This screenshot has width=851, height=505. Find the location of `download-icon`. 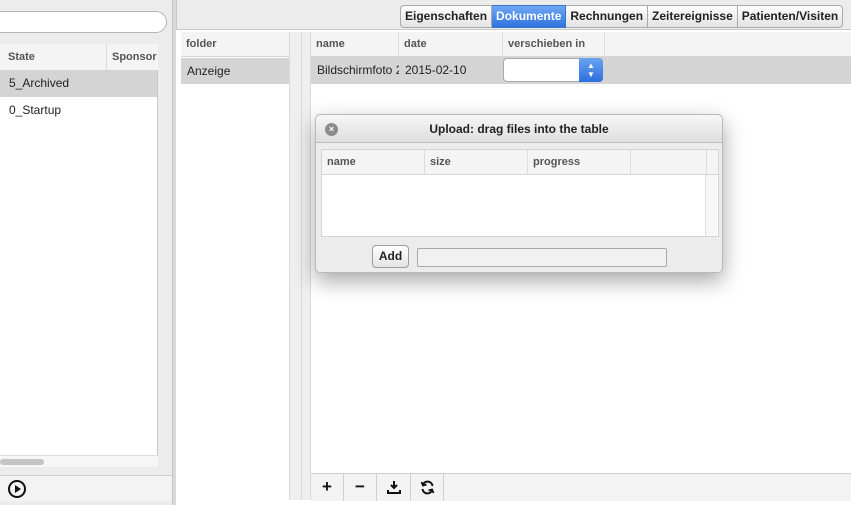

download-icon is located at coordinates (394, 487).